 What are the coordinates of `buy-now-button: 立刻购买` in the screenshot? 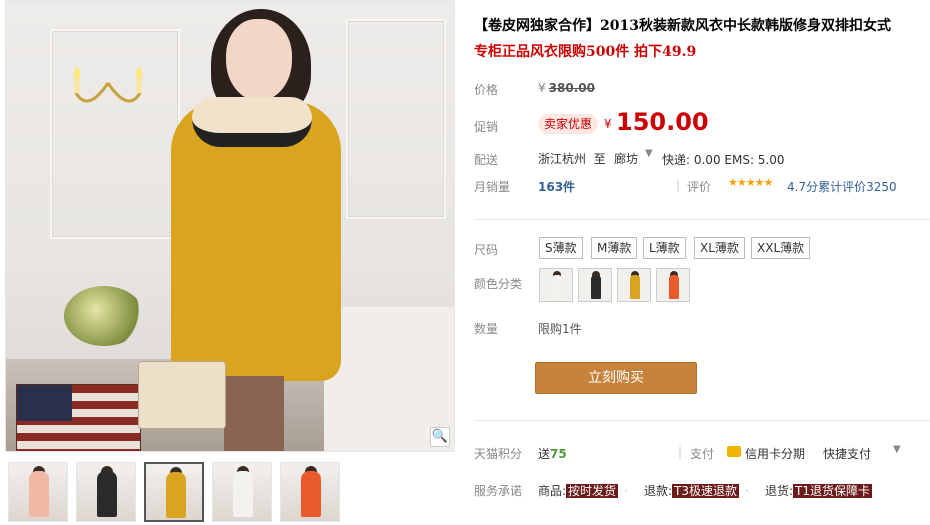 It's located at (616, 378).